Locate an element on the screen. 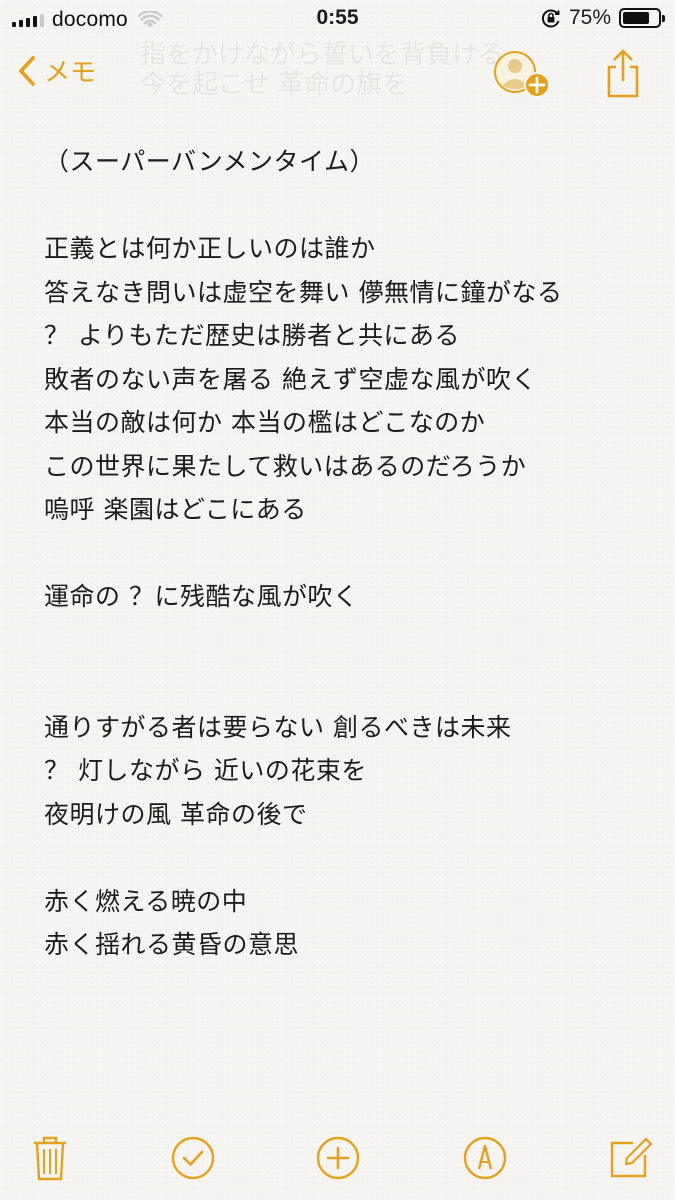  back-button: メモ is located at coordinates (57, 70).